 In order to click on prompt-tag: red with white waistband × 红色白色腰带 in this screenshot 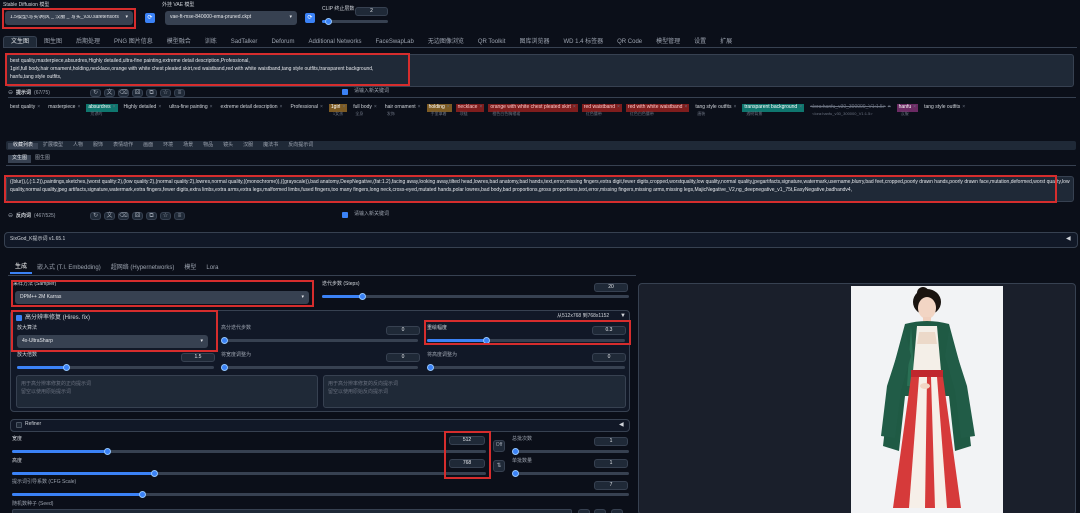, I will do `click(657, 110)`.